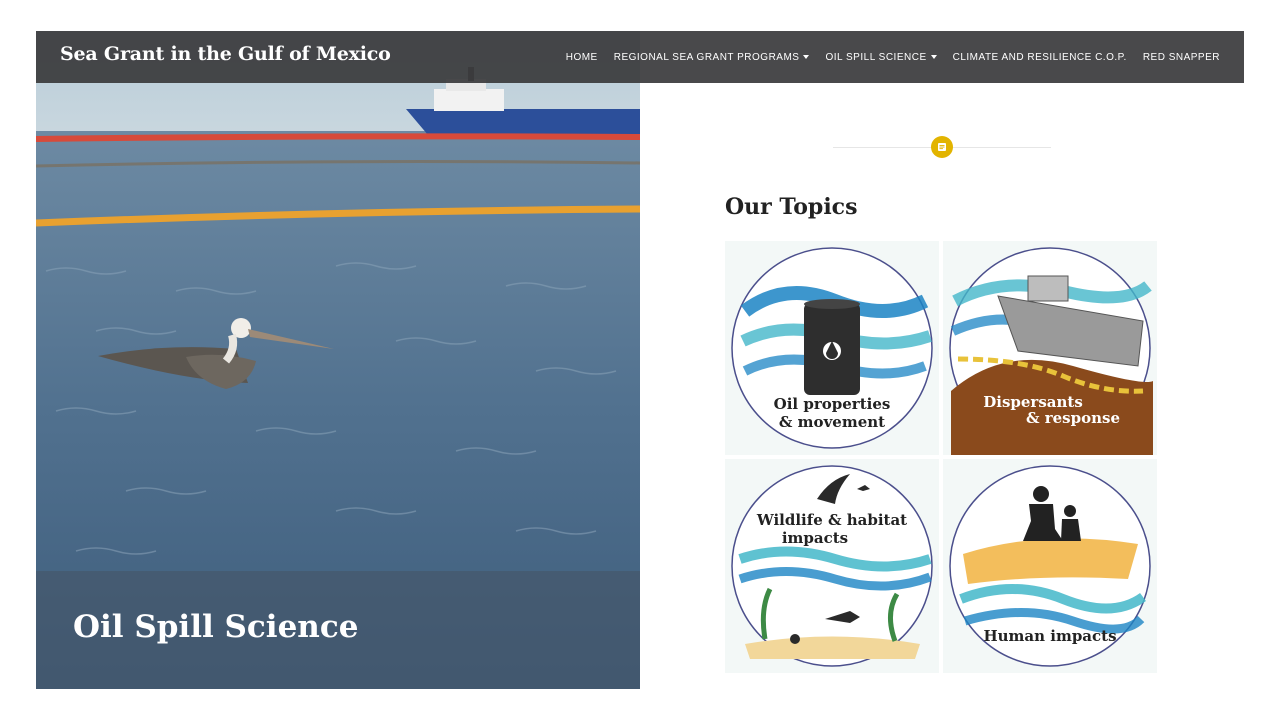 This screenshot has width=1280, height=720. I want to click on nav-red-snapper-label: RED SNAPPER, so click(1181, 57).